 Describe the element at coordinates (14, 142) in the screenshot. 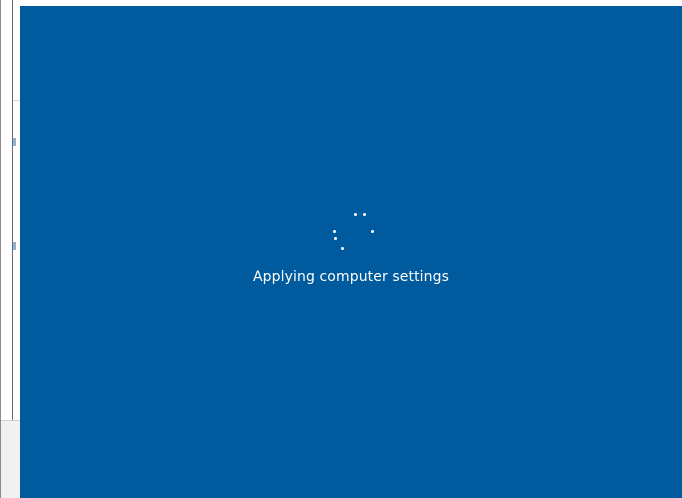

I see `background-text-fragment` at that location.